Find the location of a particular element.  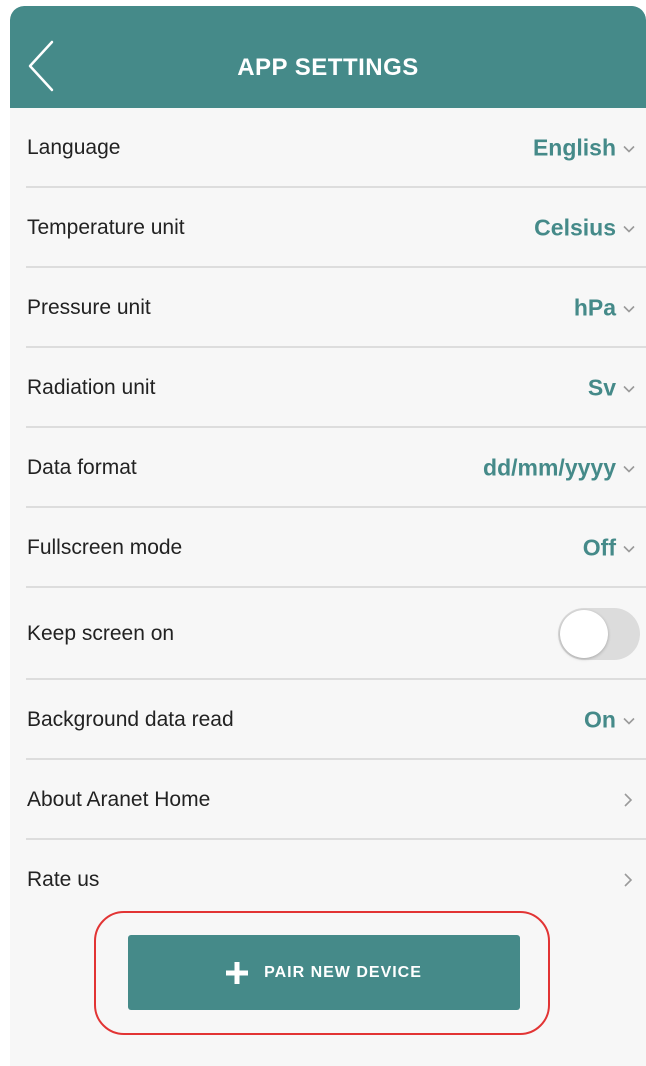

toggle-knob is located at coordinates (584, 634).